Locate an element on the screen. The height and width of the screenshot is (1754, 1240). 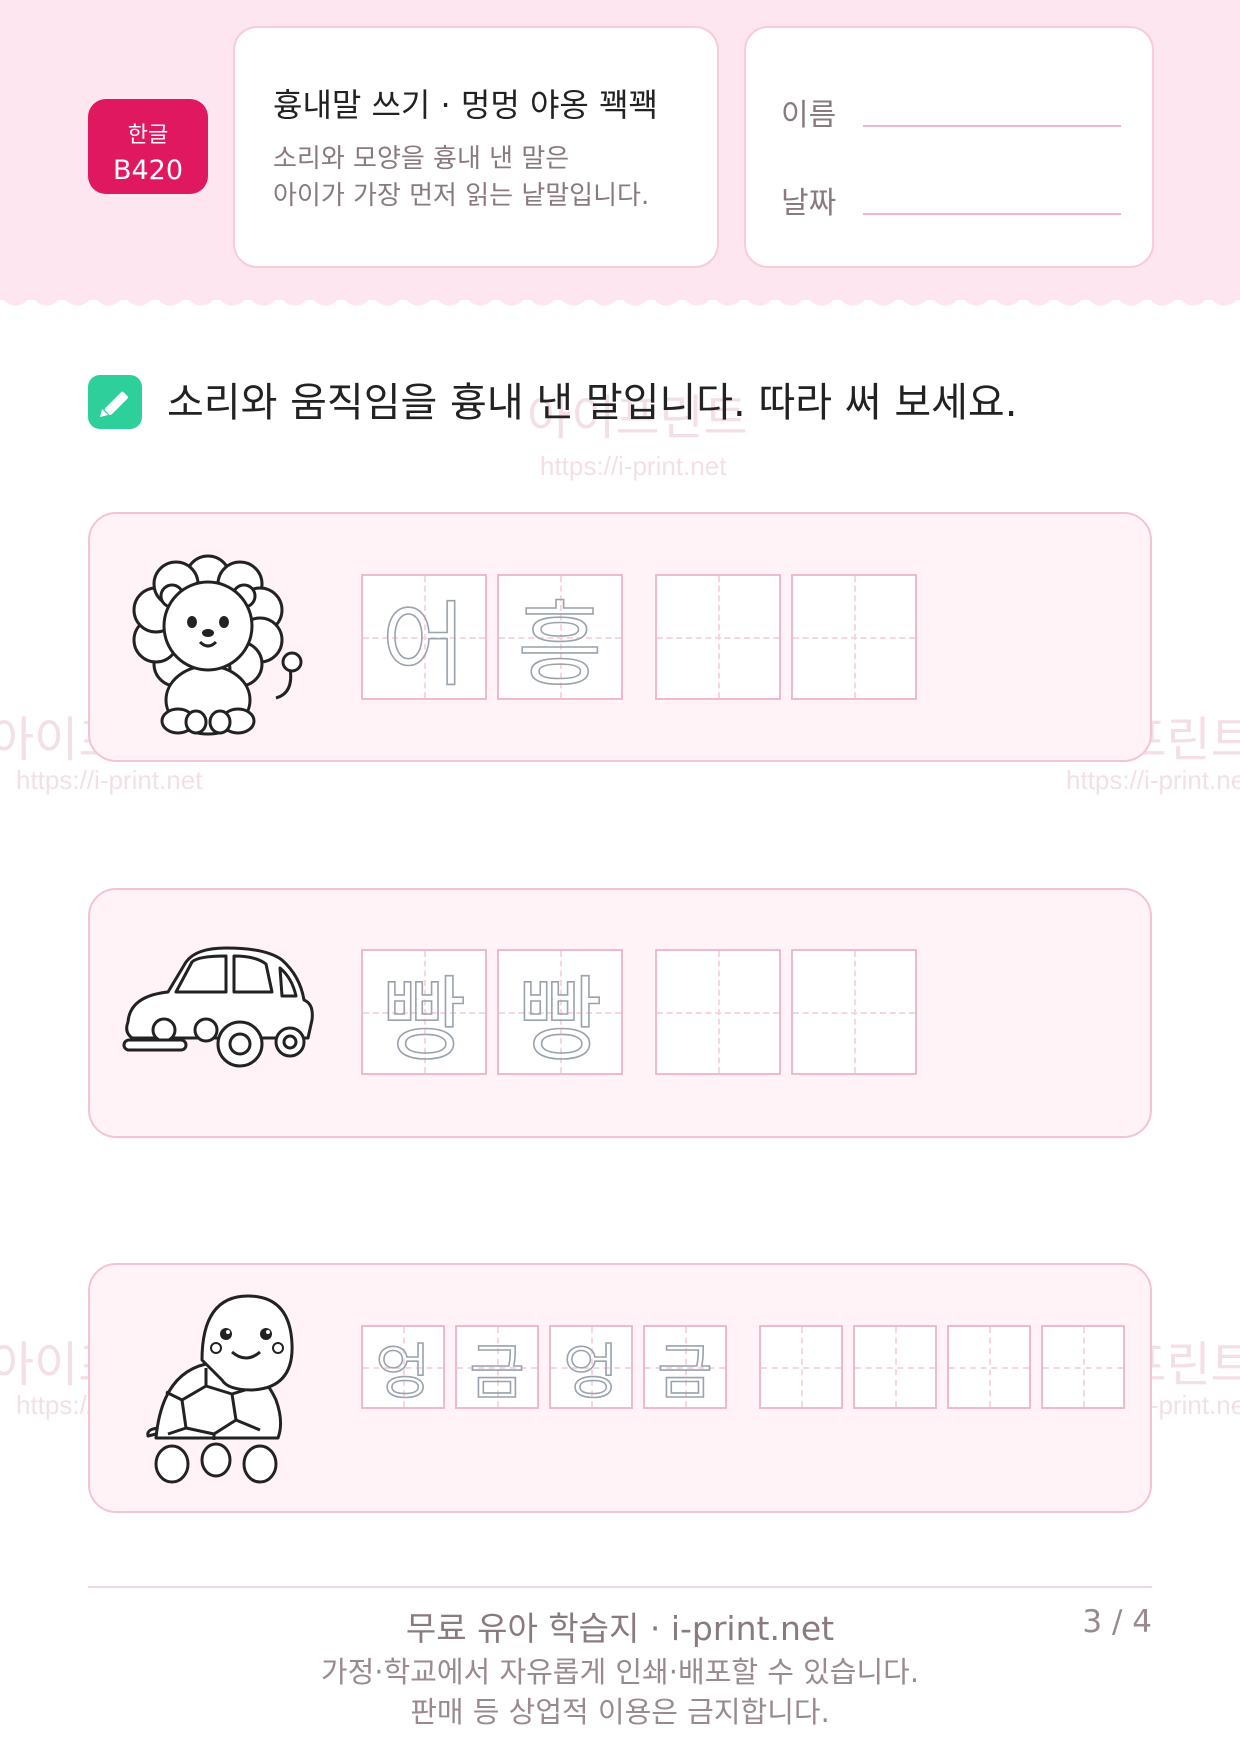
subtitle-line: 아이가 가장 먼저 읽는 낱말입니다. is located at coordinates (461, 196).